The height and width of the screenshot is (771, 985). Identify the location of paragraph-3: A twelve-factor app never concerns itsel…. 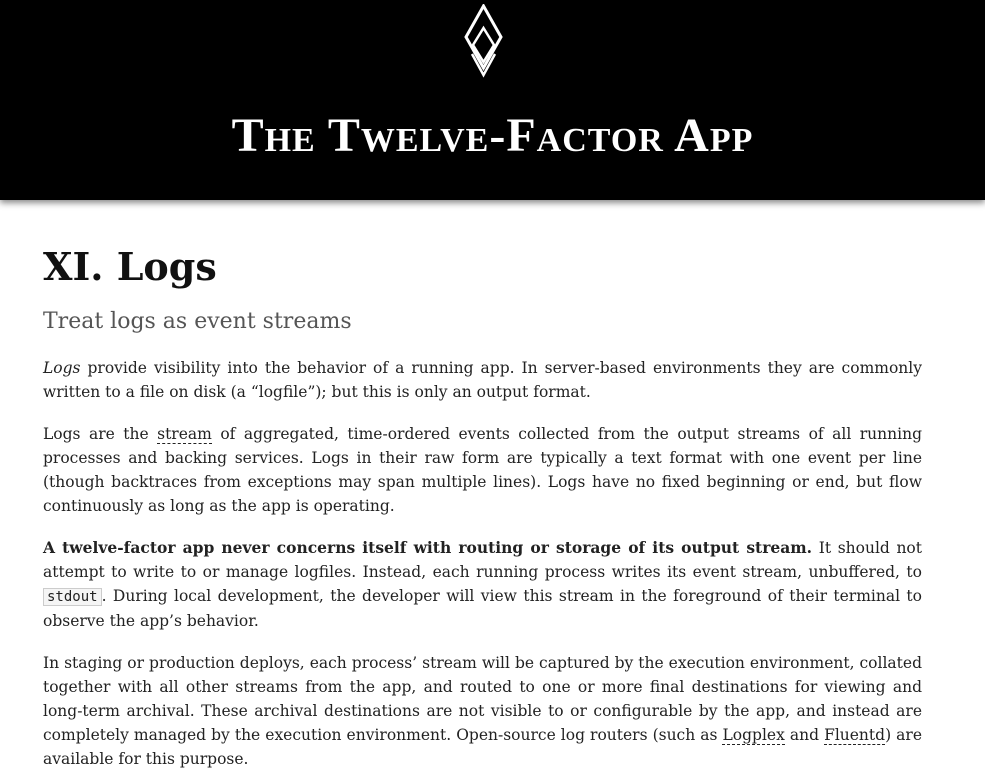
(482, 584).